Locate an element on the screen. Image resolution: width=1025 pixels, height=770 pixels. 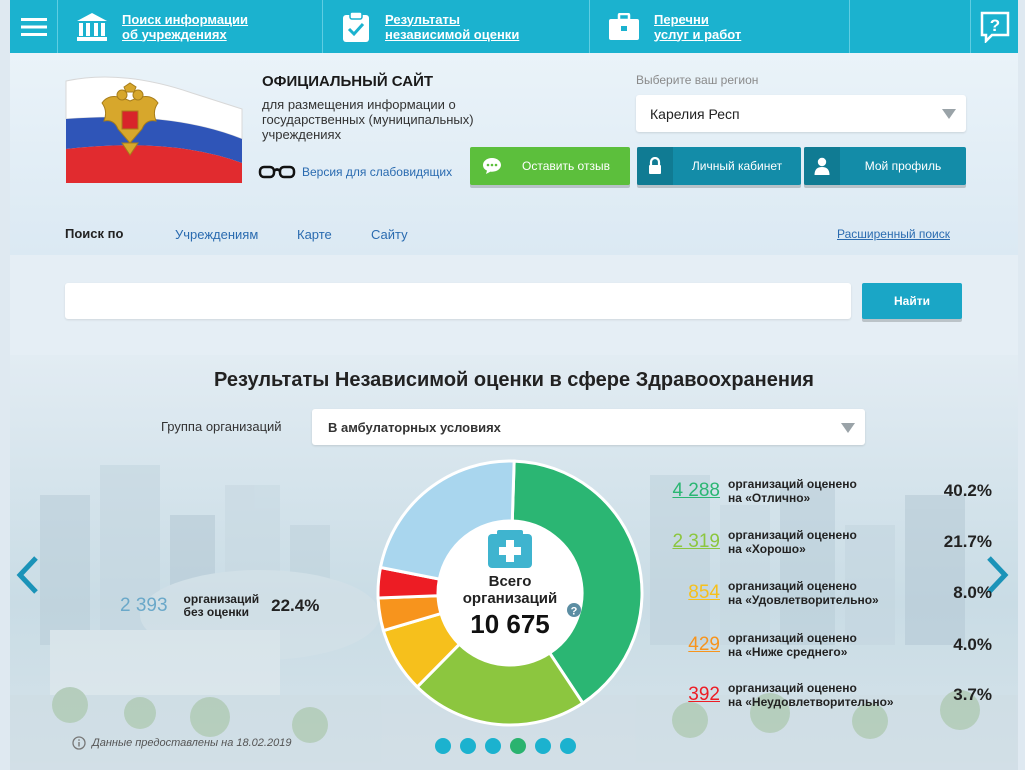
group-value: В амбулаторных условиях is located at coordinates (414, 427).